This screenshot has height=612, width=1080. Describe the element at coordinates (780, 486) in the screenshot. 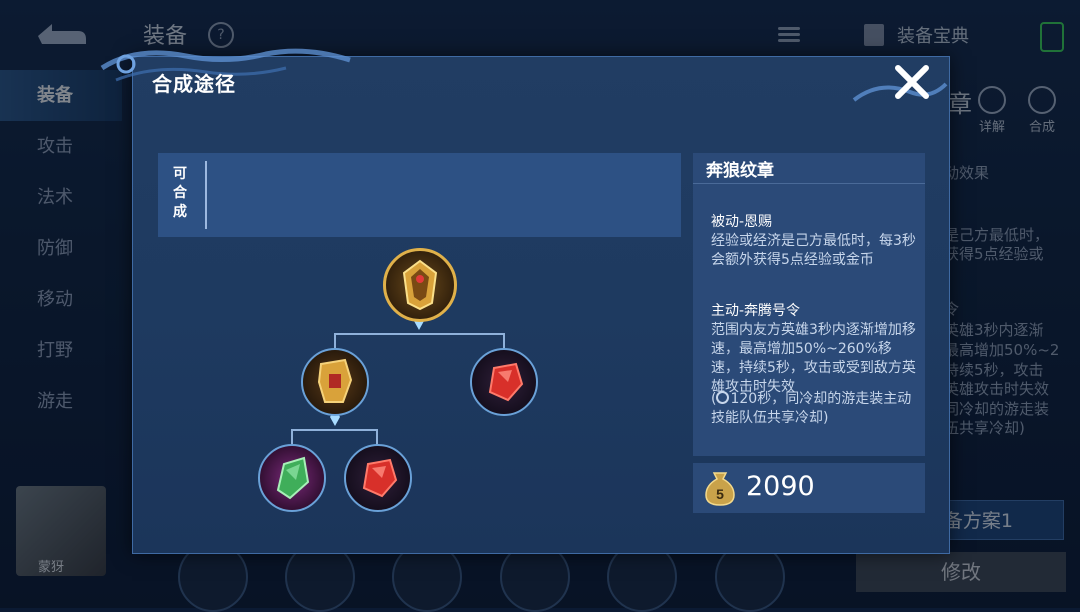

I see `item-price: 2090` at that location.